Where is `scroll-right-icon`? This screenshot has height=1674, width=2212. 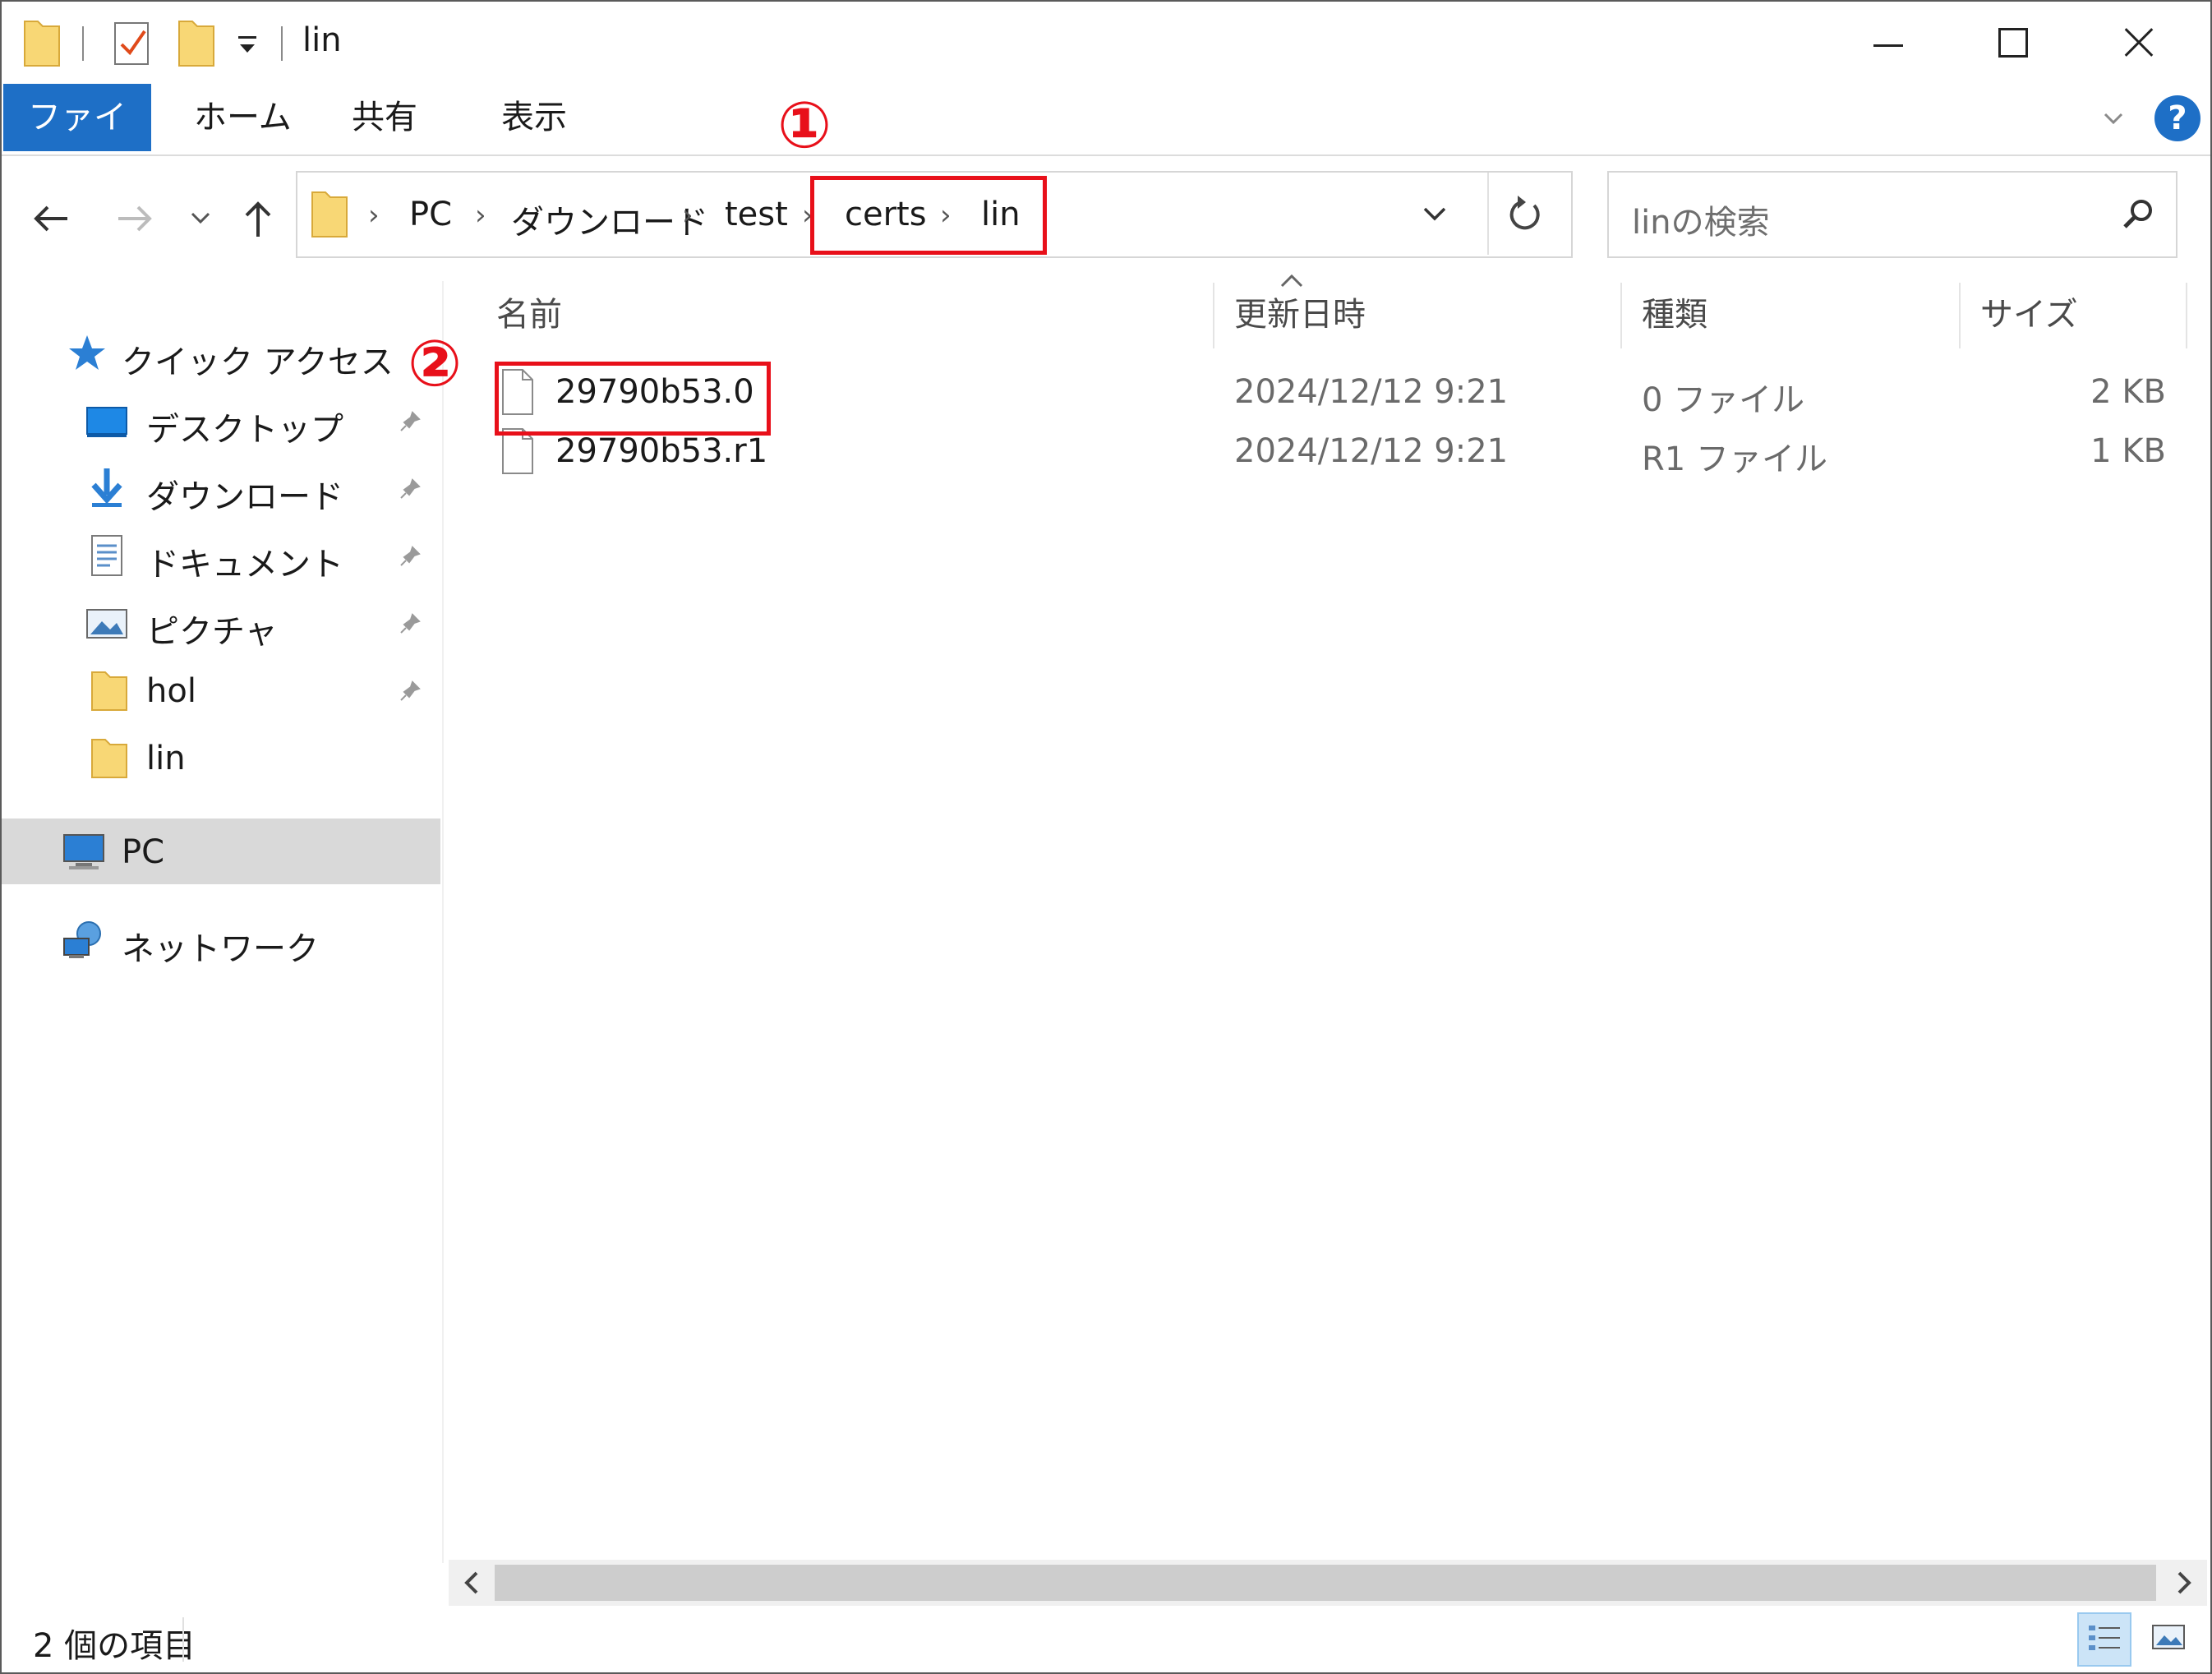 scroll-right-icon is located at coordinates (2184, 1583).